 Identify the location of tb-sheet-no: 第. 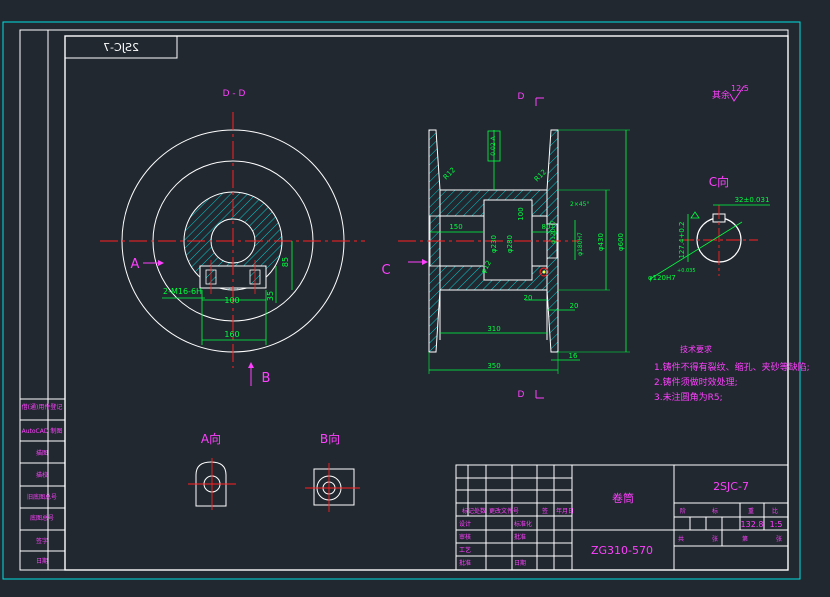
(745, 539).